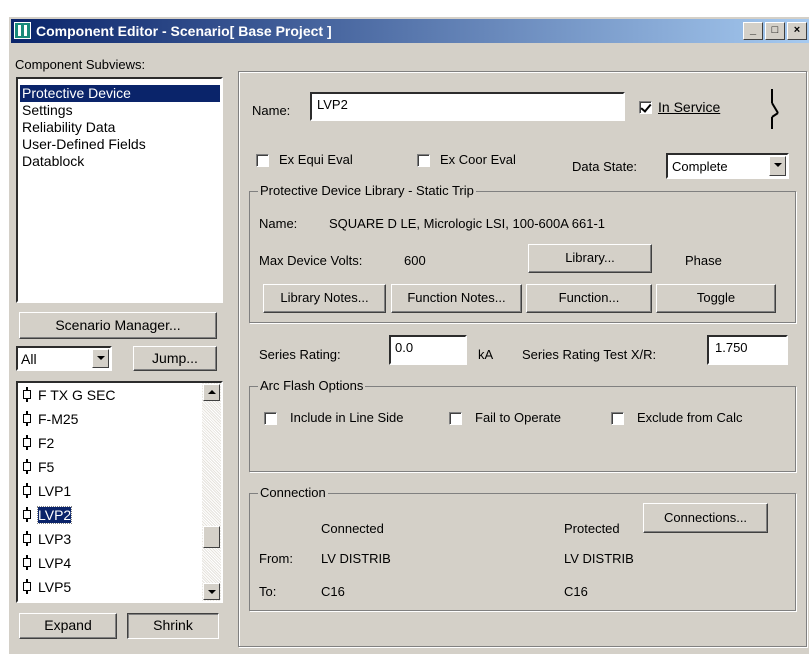 The image size is (809, 654). I want to click on tree-item: LVP2, so click(47, 516).